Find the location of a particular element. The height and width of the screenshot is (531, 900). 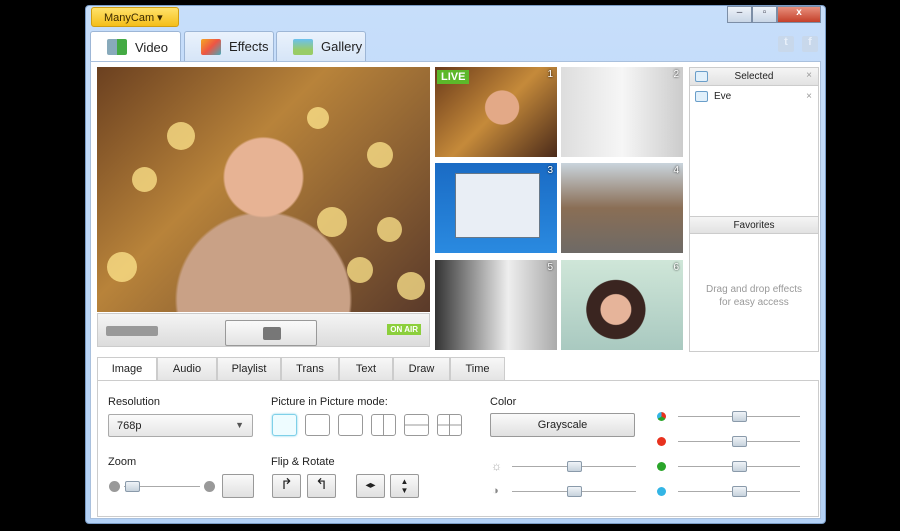

video-source-thumbnail: LIVE 1 is located at coordinates (496, 112).